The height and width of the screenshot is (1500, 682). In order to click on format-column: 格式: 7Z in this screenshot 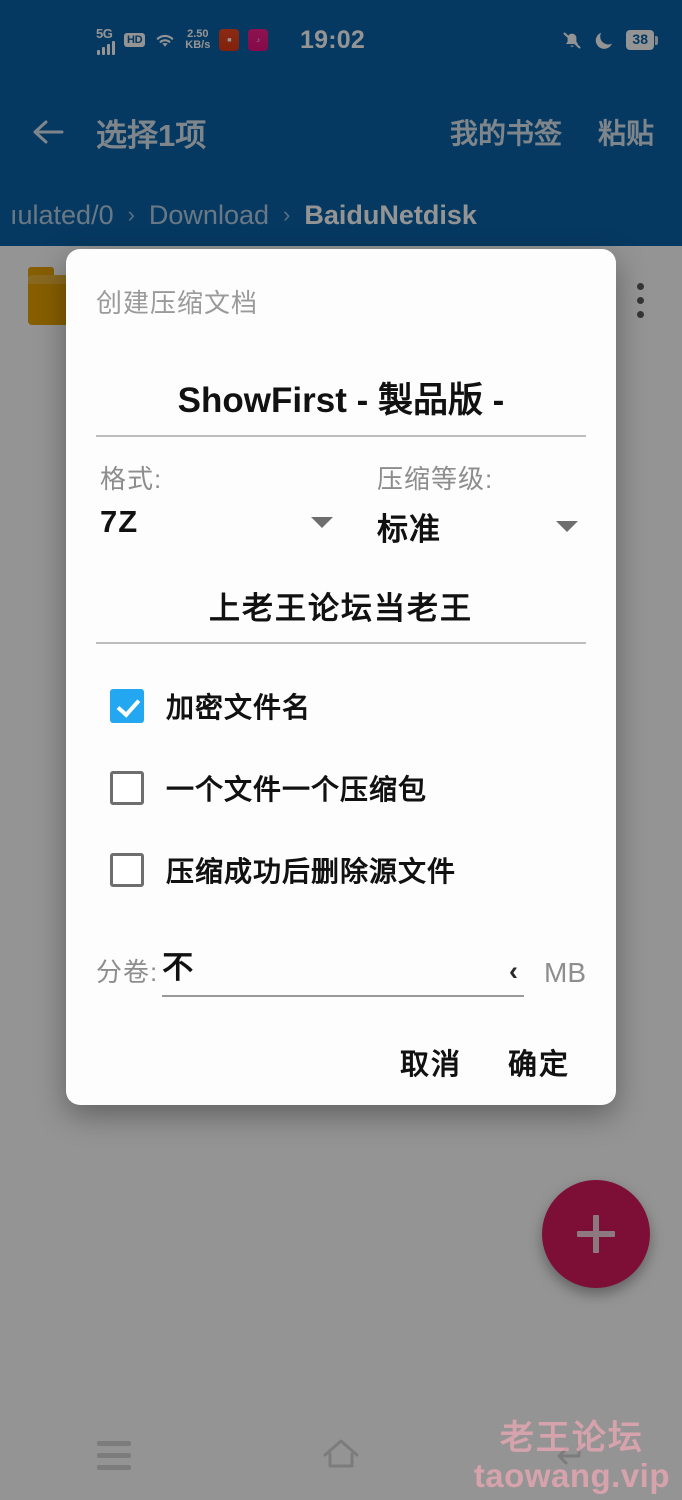, I will do `click(218, 504)`.